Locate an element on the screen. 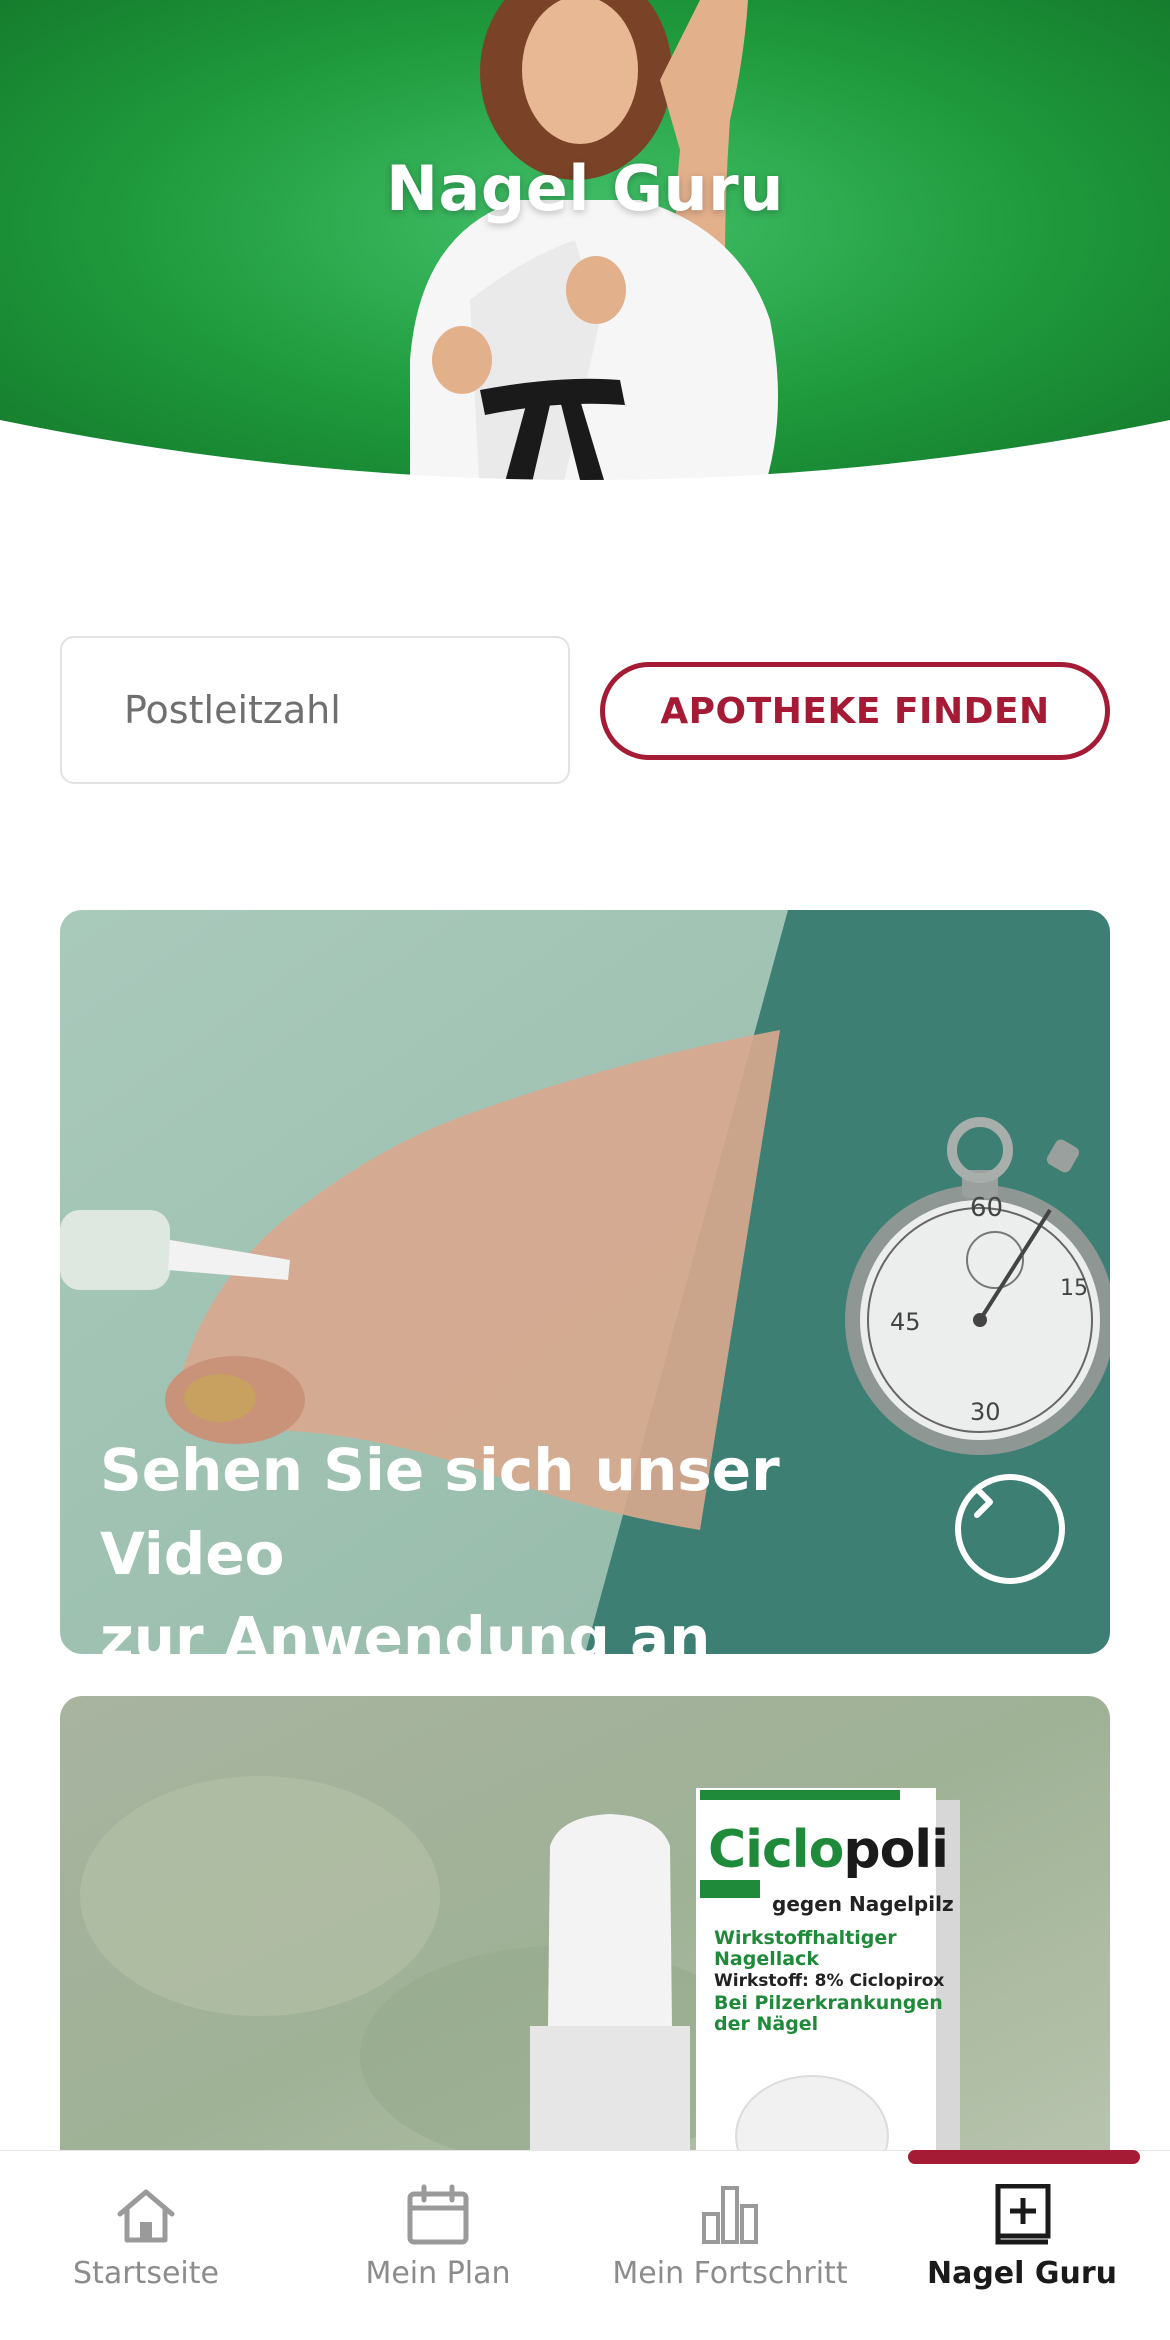 The image size is (1170, 2340). bar-chart-icon is located at coordinates (730, 2215).